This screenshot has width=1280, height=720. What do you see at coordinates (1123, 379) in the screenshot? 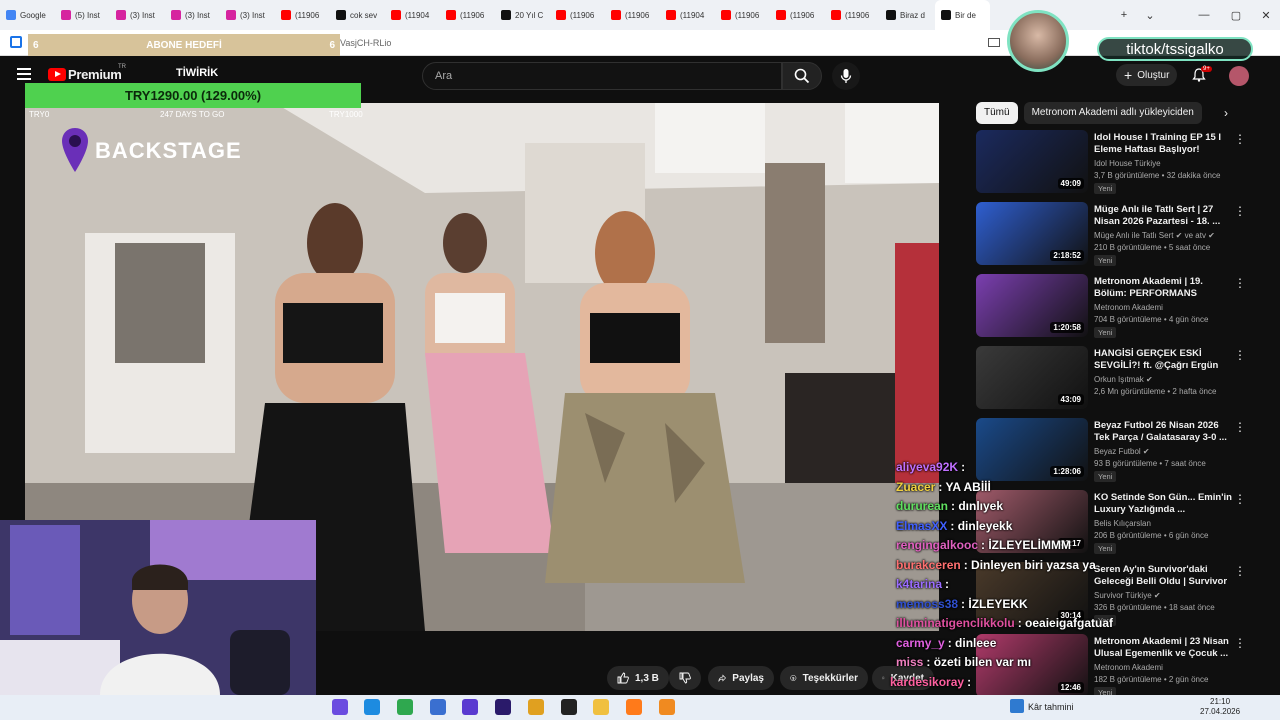
I see `channel-name: Orkun Işıtmak ✔` at bounding box center [1123, 379].